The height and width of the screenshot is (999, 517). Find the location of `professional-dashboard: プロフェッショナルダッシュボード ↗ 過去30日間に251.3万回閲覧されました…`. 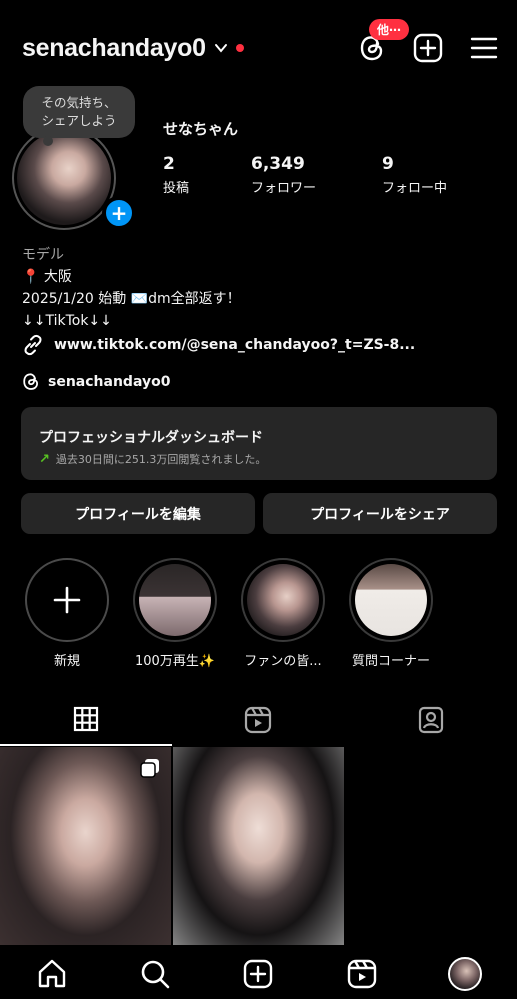

professional-dashboard: プロフェッショナルダッシュボード ↗ 過去30日間に251.3万回閲覧されました… is located at coordinates (259, 443).